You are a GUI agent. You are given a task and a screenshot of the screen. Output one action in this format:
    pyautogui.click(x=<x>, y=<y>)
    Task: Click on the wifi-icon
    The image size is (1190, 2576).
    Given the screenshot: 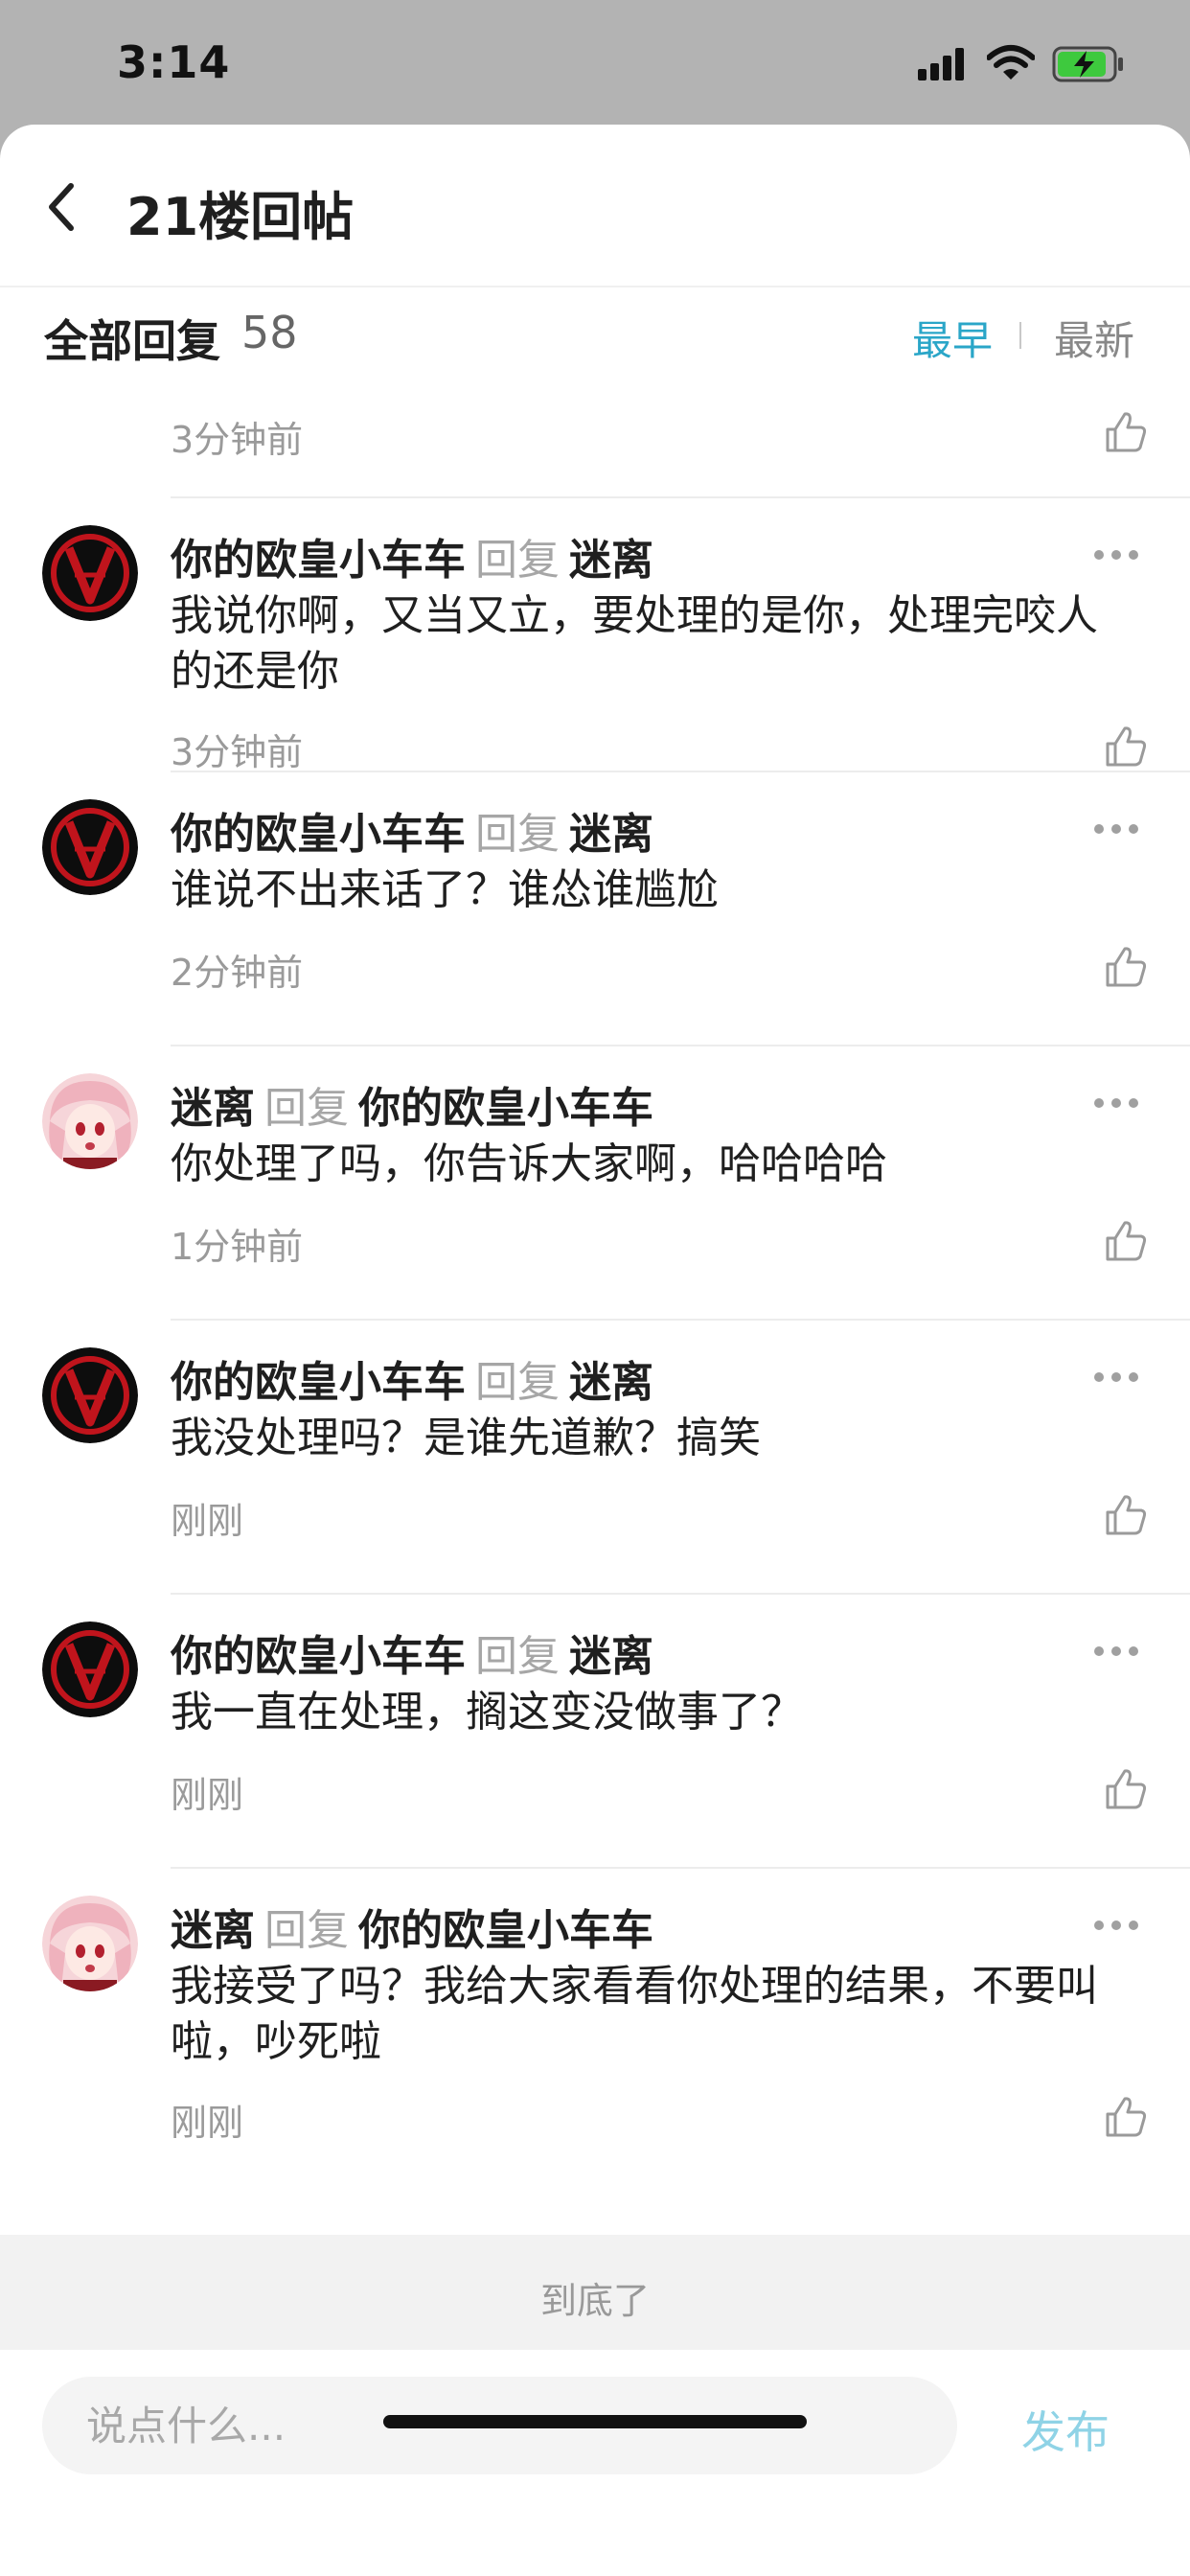 What is the action you would take?
    pyautogui.click(x=1011, y=63)
    